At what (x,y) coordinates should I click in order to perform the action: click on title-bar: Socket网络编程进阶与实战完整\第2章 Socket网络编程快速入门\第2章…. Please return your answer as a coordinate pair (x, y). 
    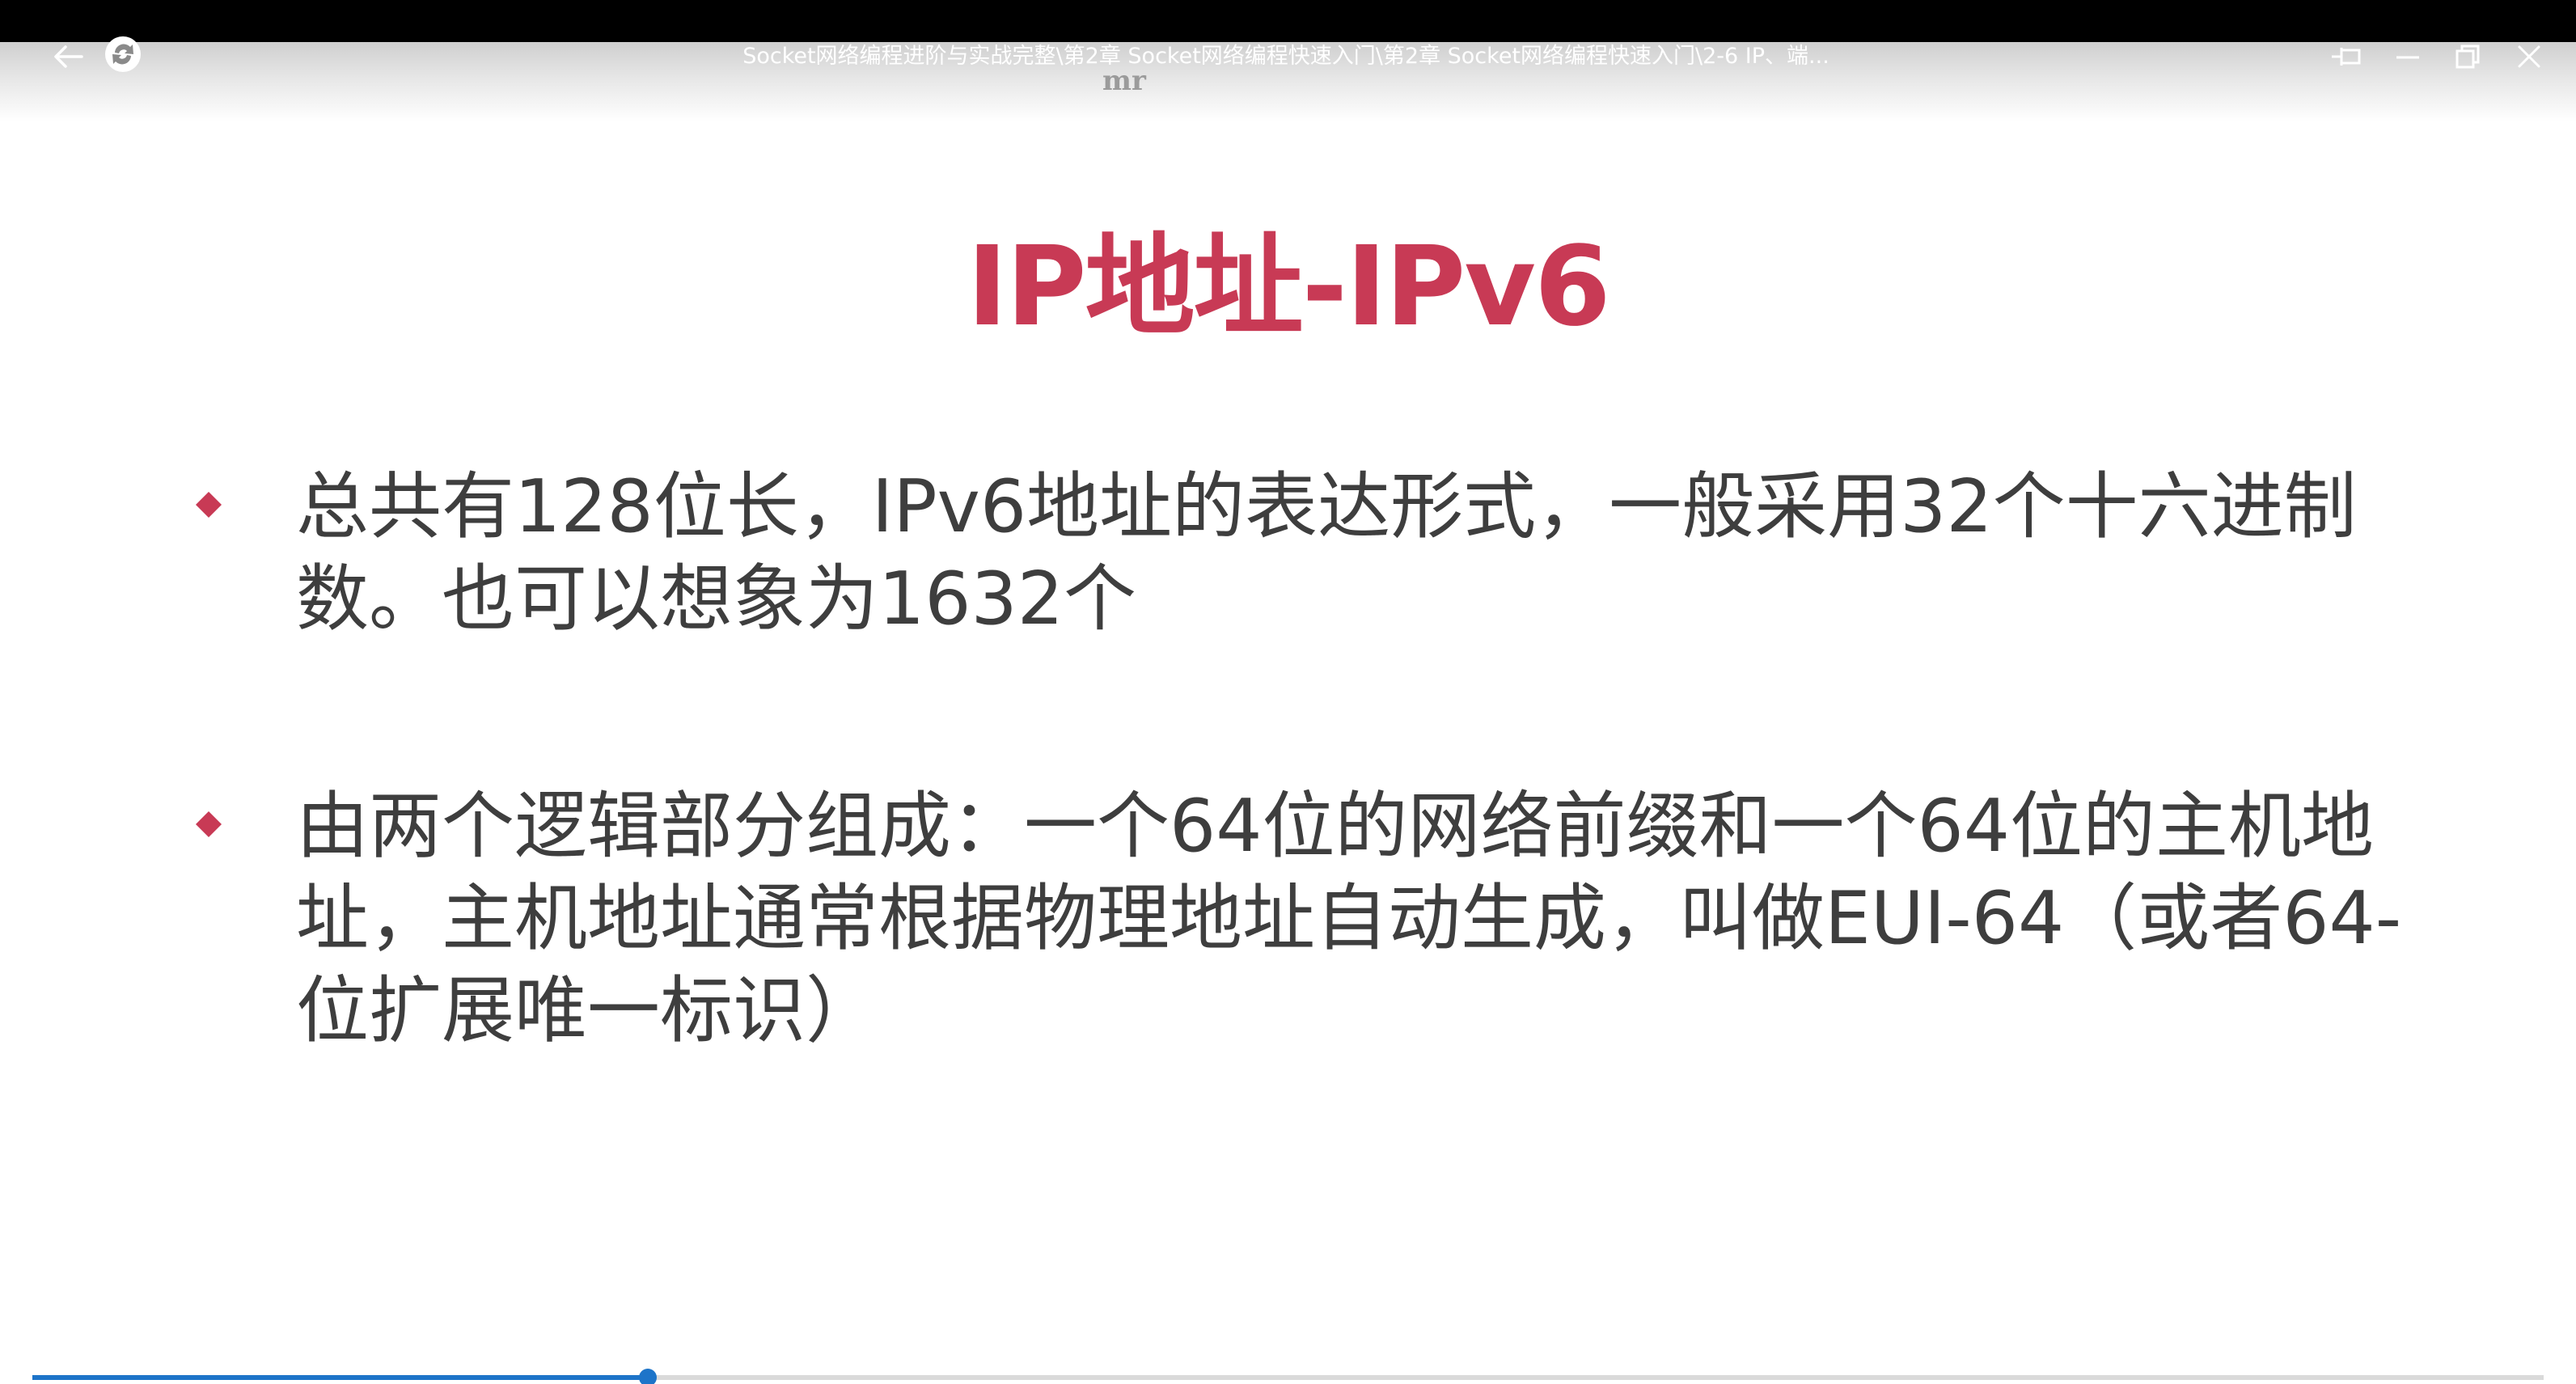
    Looking at the image, I should click on (1288, 79).